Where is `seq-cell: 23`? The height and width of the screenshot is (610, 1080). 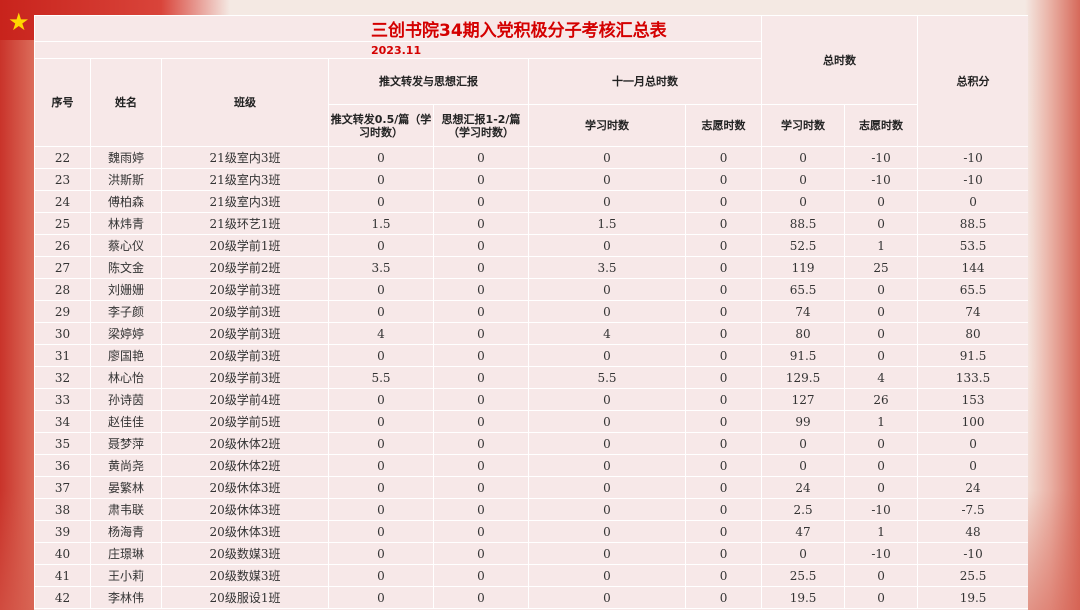 seq-cell: 23 is located at coordinates (62, 179).